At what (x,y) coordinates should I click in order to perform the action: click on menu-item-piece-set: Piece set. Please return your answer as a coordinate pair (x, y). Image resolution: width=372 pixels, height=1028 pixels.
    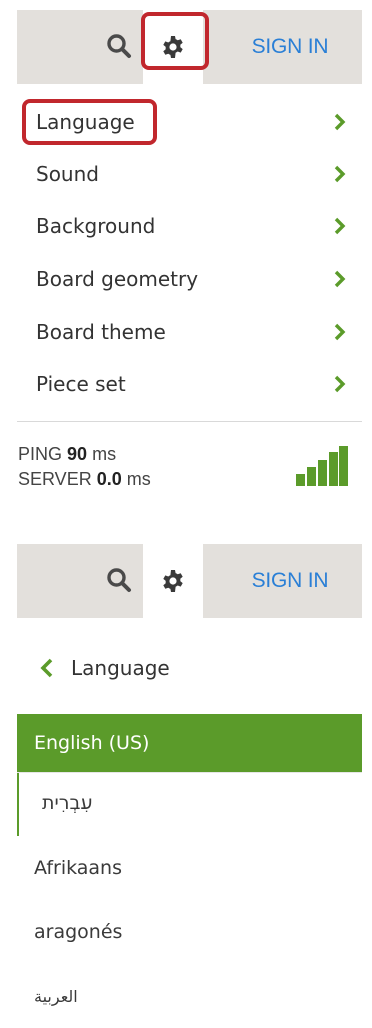
    Looking at the image, I should click on (189, 384).